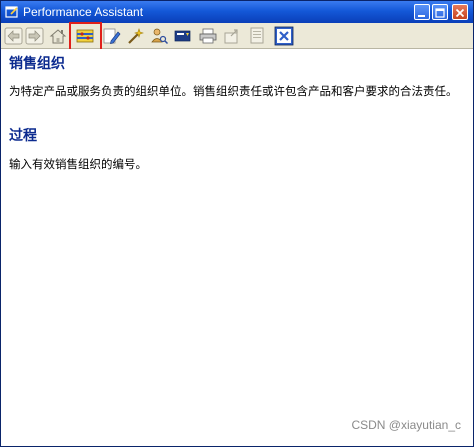  Describe the element at coordinates (237, 12) in the screenshot. I see `title-bar: Performance Assistant` at that location.